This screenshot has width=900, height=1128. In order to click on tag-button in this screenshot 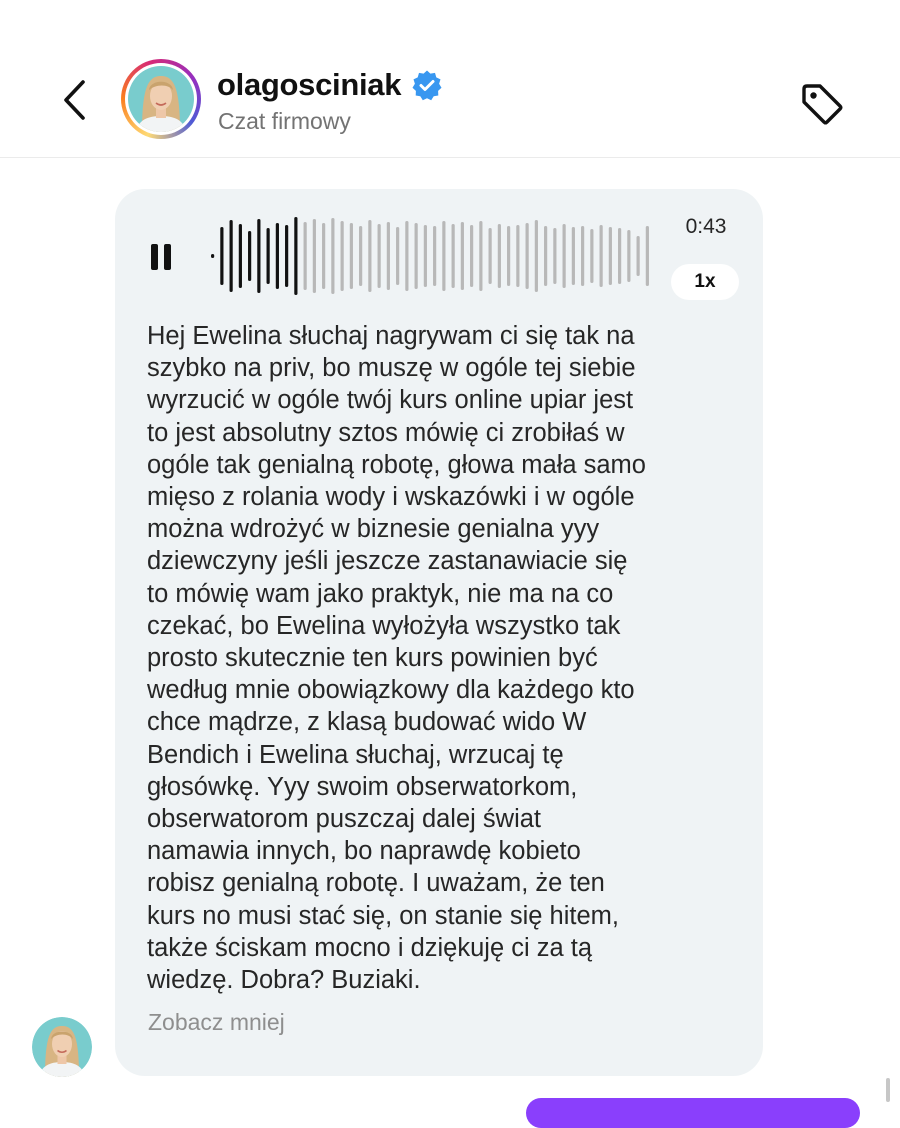, I will do `click(822, 104)`.